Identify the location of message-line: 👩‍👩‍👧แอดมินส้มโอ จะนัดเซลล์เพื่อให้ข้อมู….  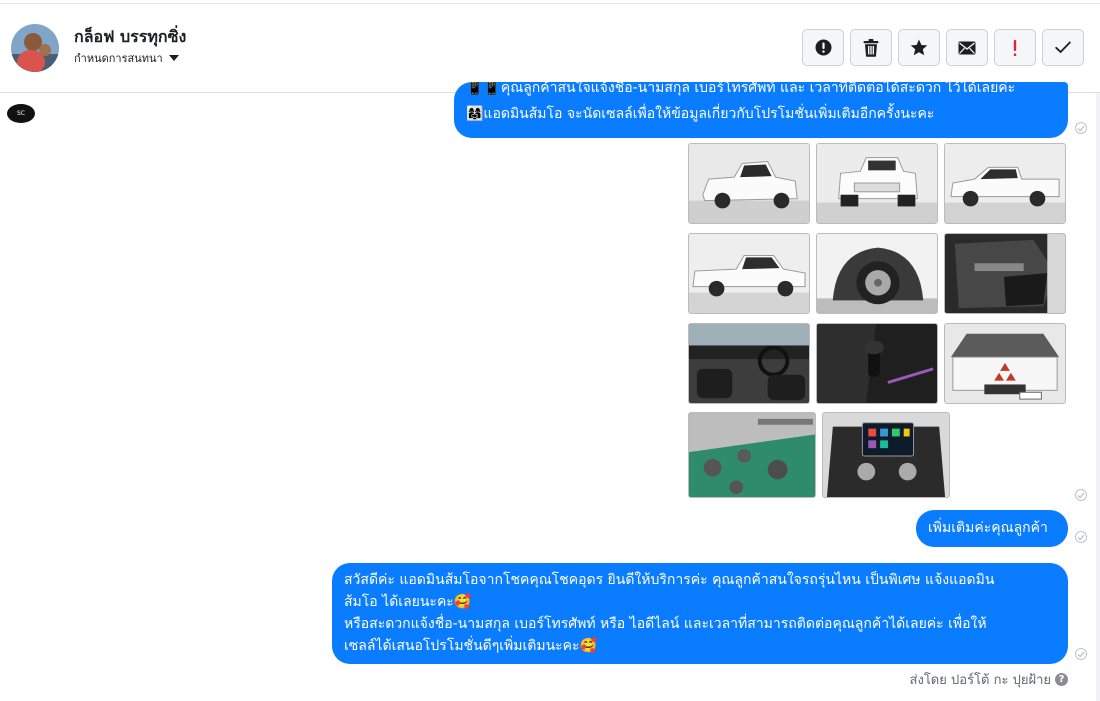
(700, 114).